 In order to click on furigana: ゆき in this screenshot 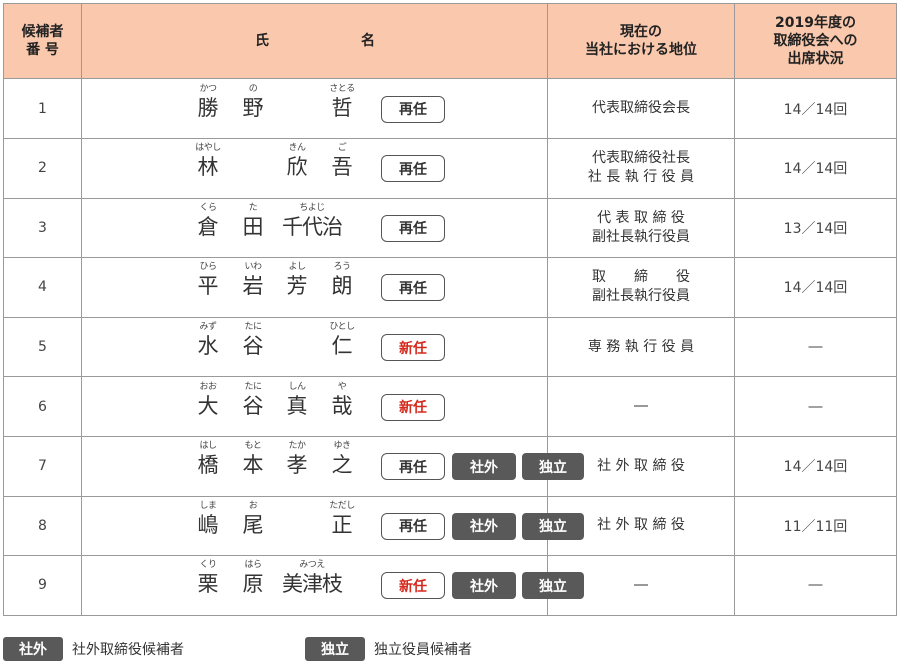, I will do `click(342, 446)`.